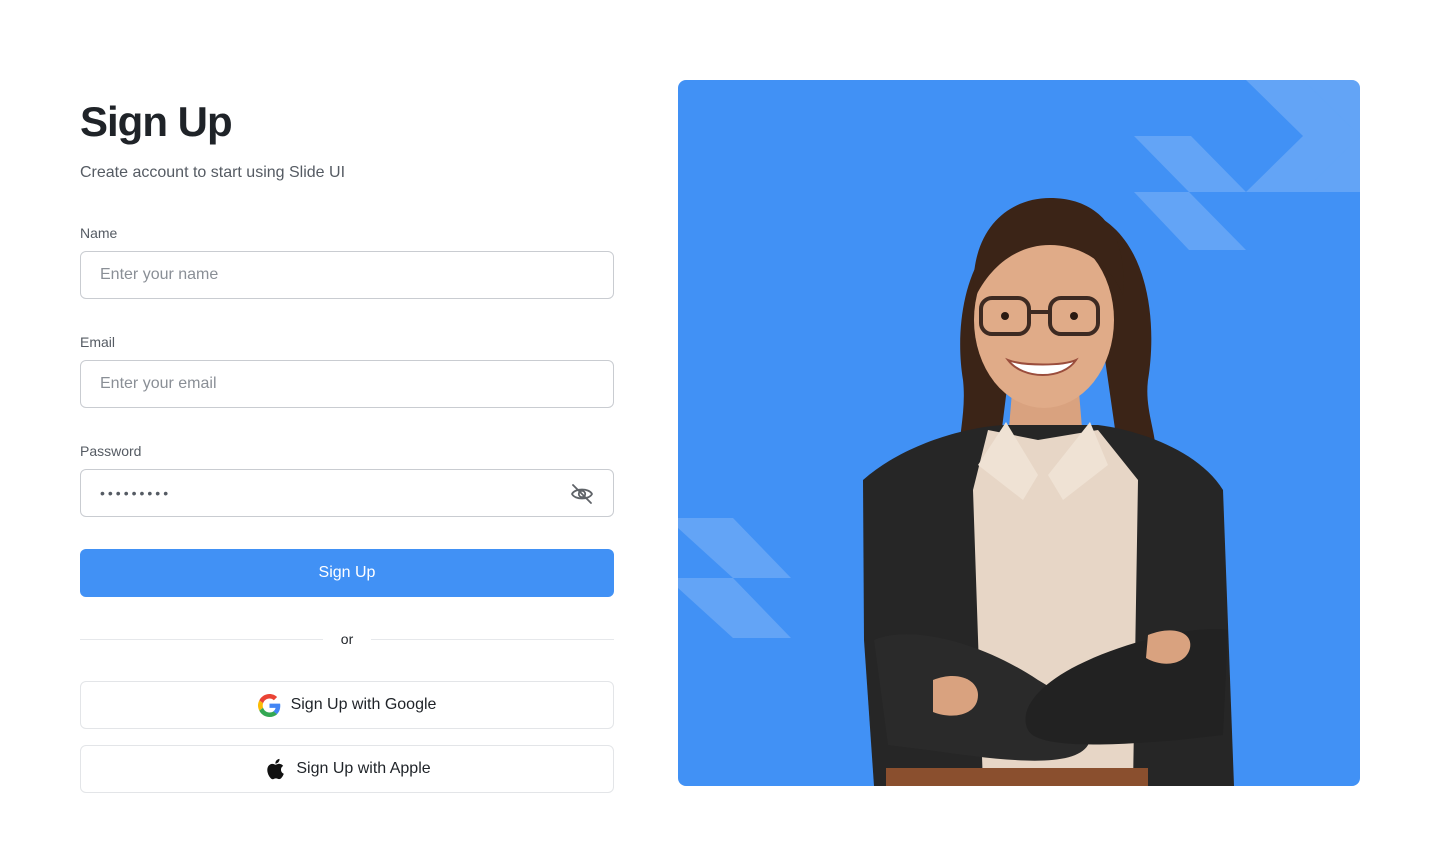 The height and width of the screenshot is (866, 1440). Describe the element at coordinates (734, 578) in the screenshot. I see `decorative-chevrons-bottom` at that location.